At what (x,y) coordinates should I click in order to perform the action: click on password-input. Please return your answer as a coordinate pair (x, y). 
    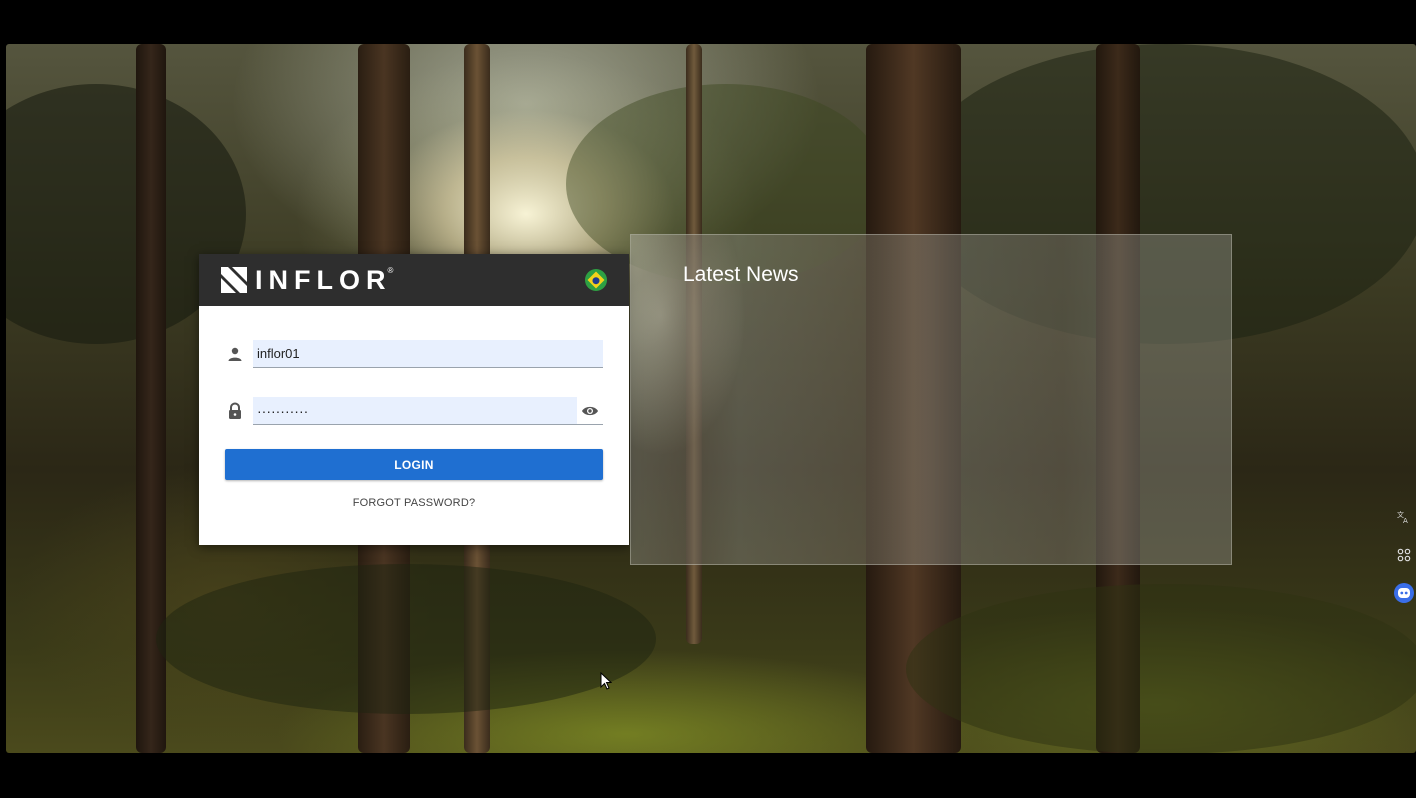
    Looking at the image, I should click on (415, 411).